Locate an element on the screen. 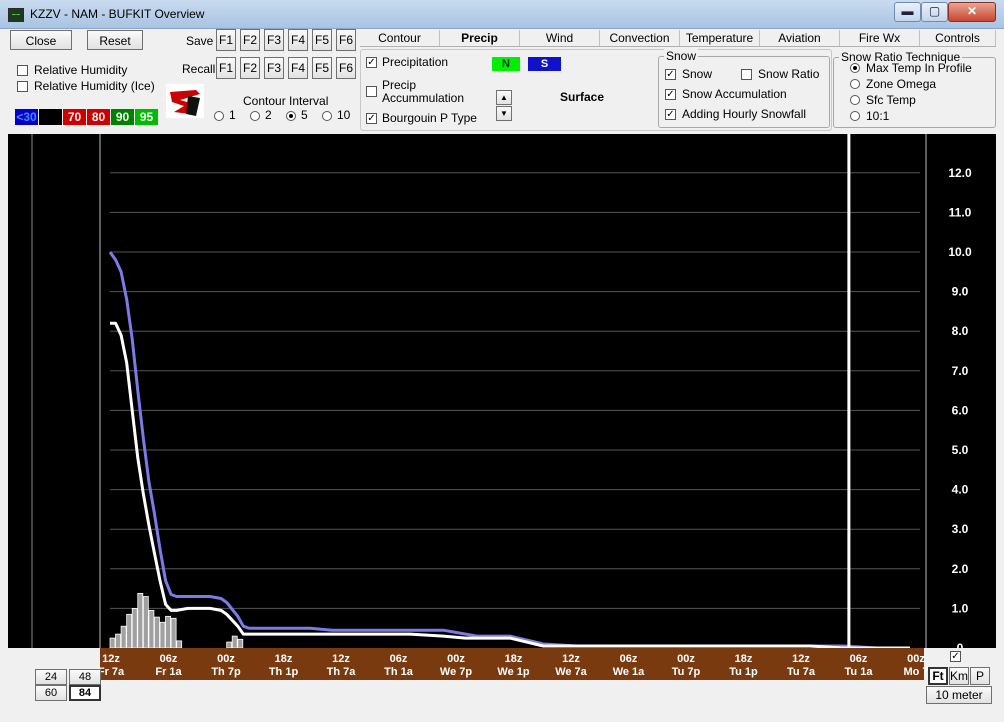 The height and width of the screenshot is (722, 1004). time-tick-top-14: 00z is located at coordinates (916, 659).